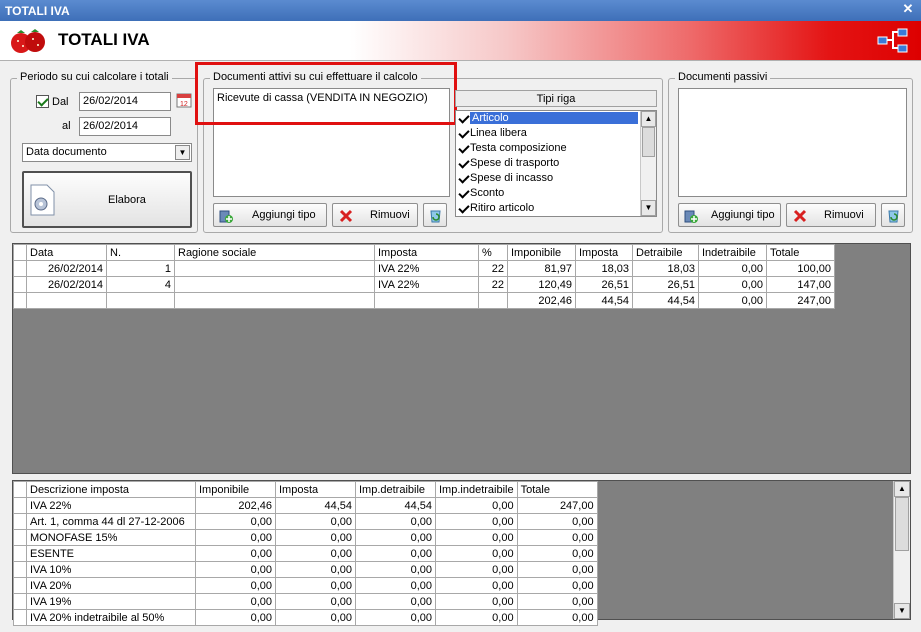 The image size is (921, 632). I want to click on date-type-select: Data documento ▼, so click(107, 152).